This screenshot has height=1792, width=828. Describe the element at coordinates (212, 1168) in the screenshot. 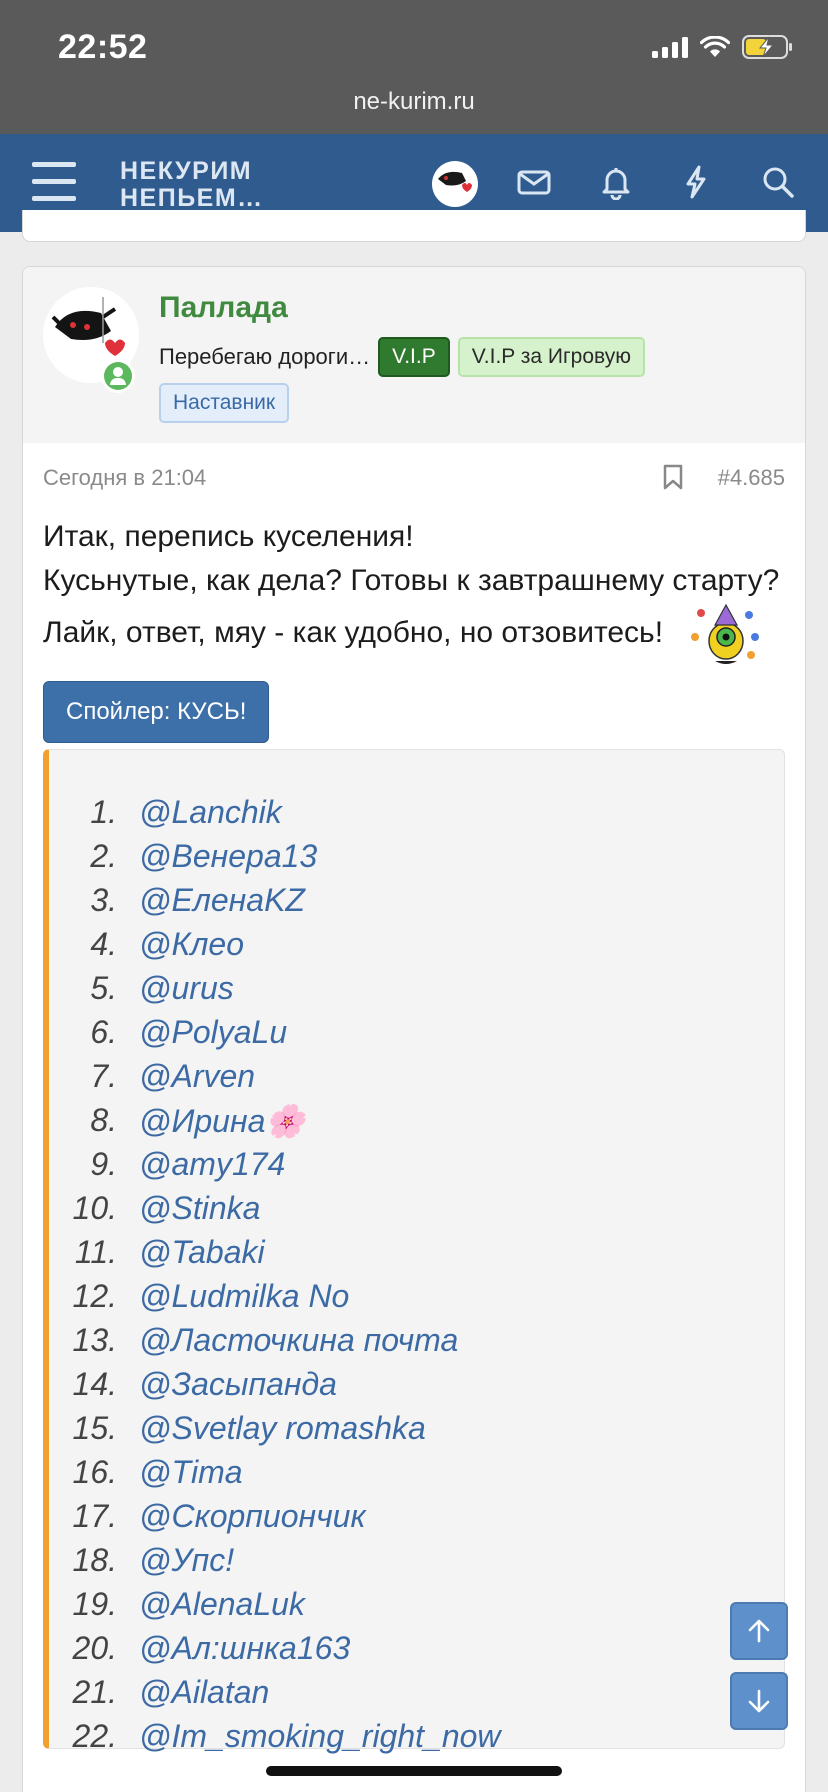

I see `user-mention-link: @amy174` at that location.